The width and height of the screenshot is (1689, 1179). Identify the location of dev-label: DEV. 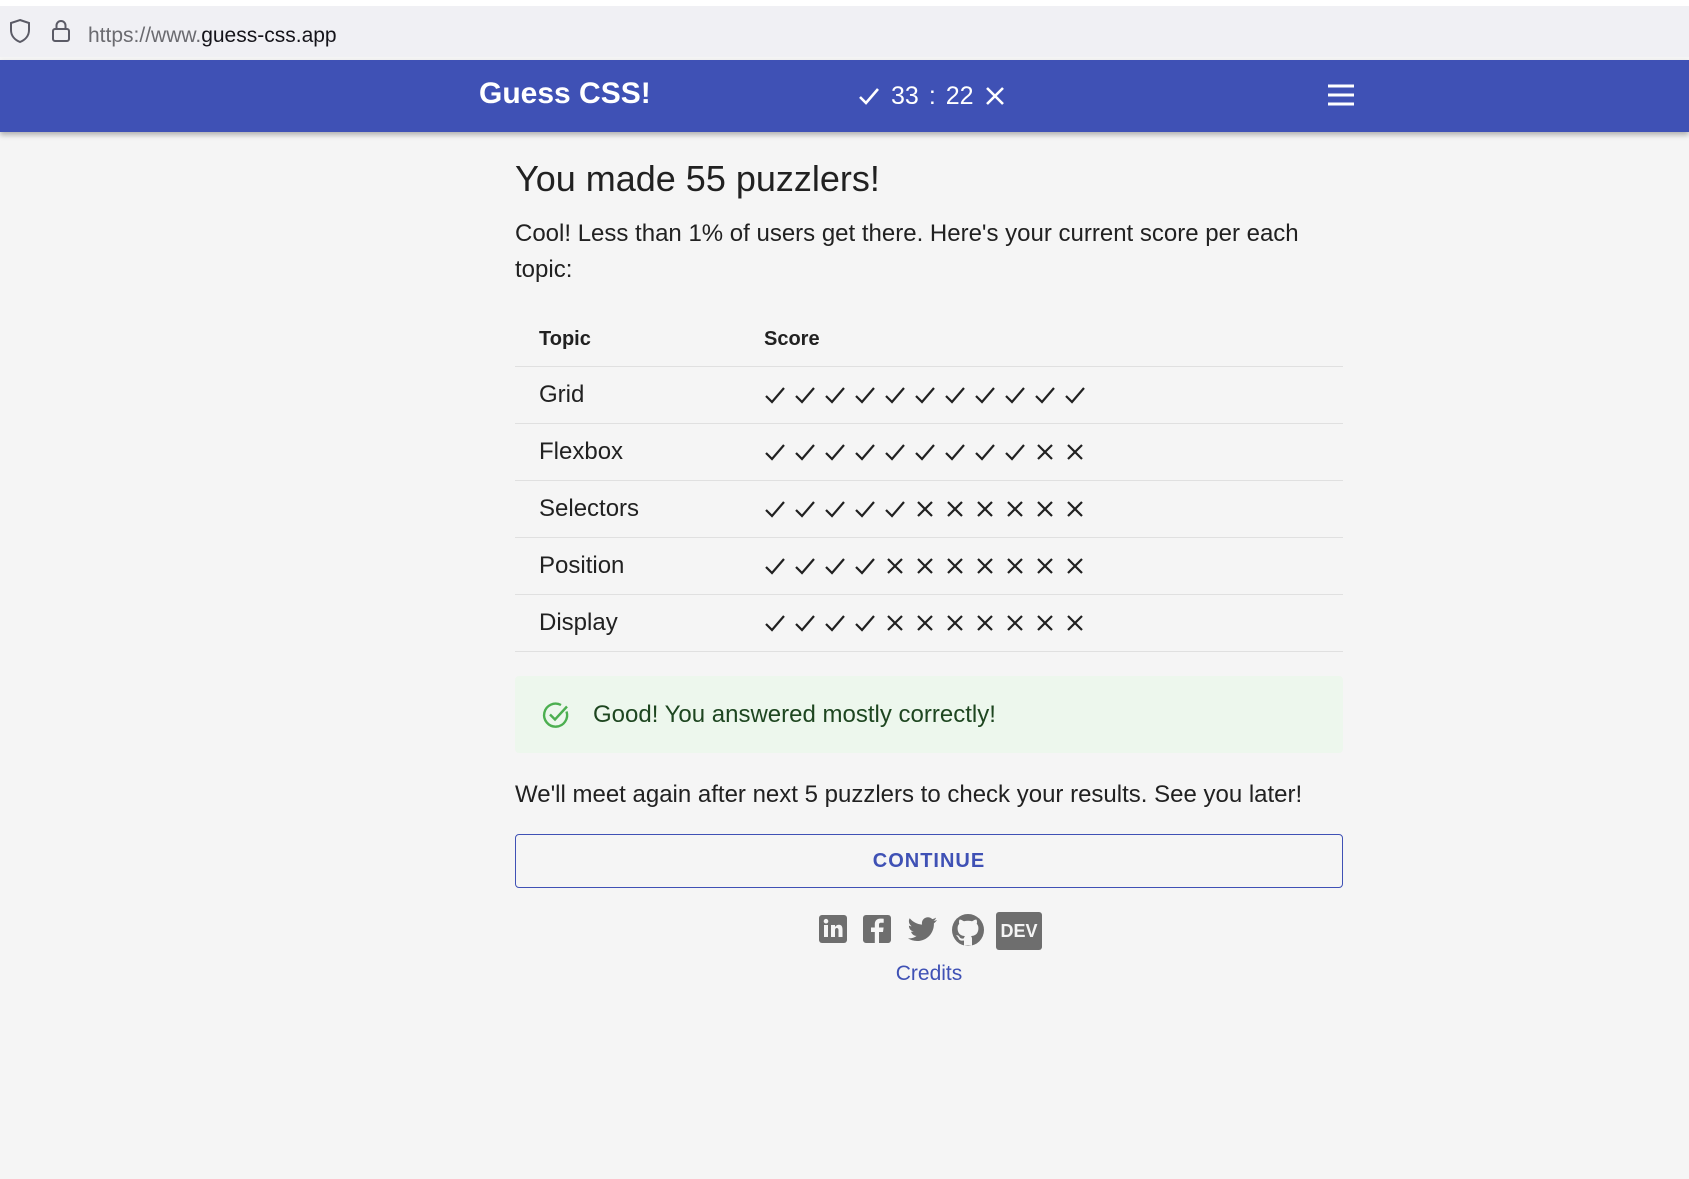
(1019, 931).